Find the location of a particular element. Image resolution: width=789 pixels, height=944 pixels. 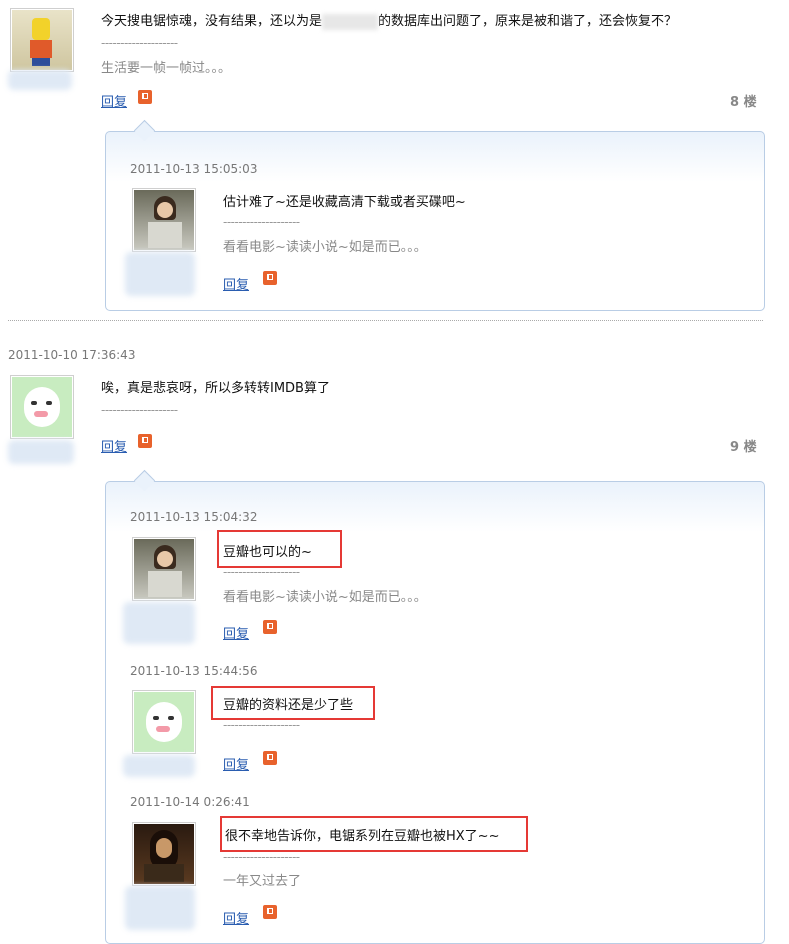

post-divider is located at coordinates (385, 320).